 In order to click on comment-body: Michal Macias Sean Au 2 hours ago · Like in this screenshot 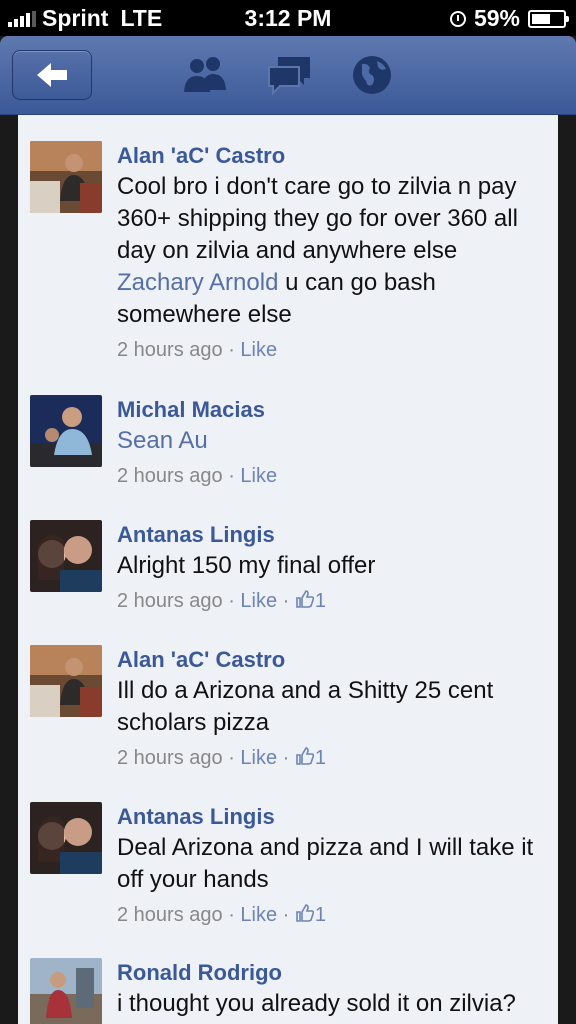, I will do `click(332, 443)`.